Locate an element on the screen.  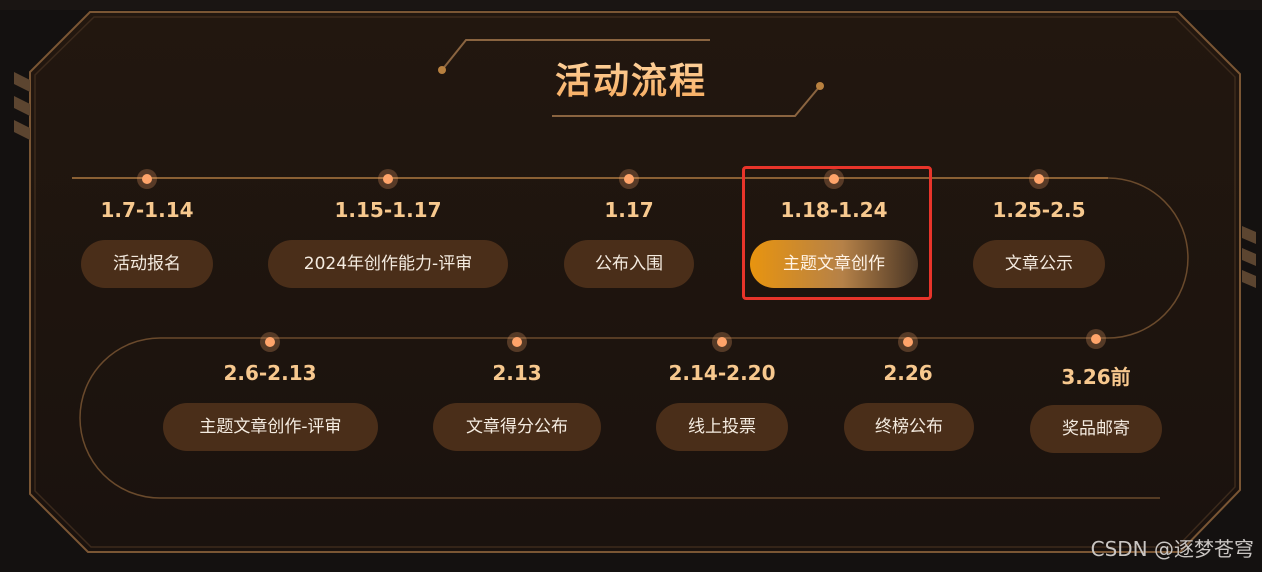
step-date: 2.14-2.20 is located at coordinates (722, 373).